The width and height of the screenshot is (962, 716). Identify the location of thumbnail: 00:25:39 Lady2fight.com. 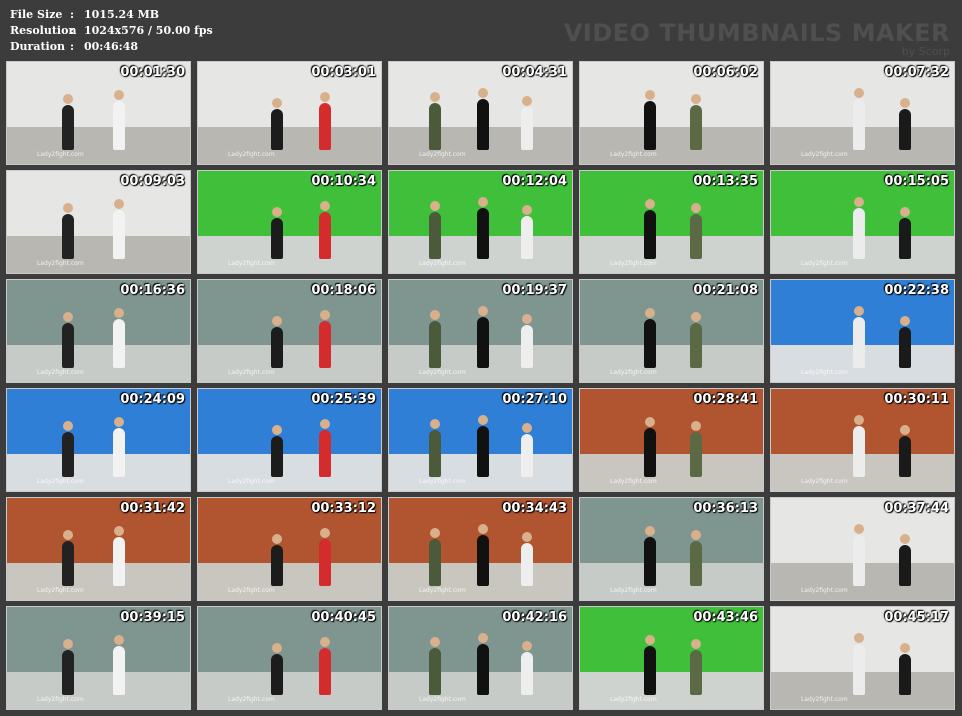
(289, 440).